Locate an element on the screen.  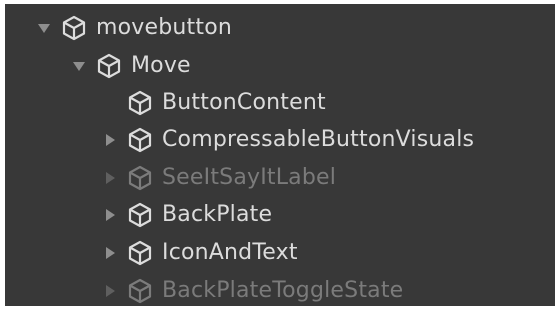
hierarchy-item-label: SeeItSayItLabel is located at coordinates (249, 177).